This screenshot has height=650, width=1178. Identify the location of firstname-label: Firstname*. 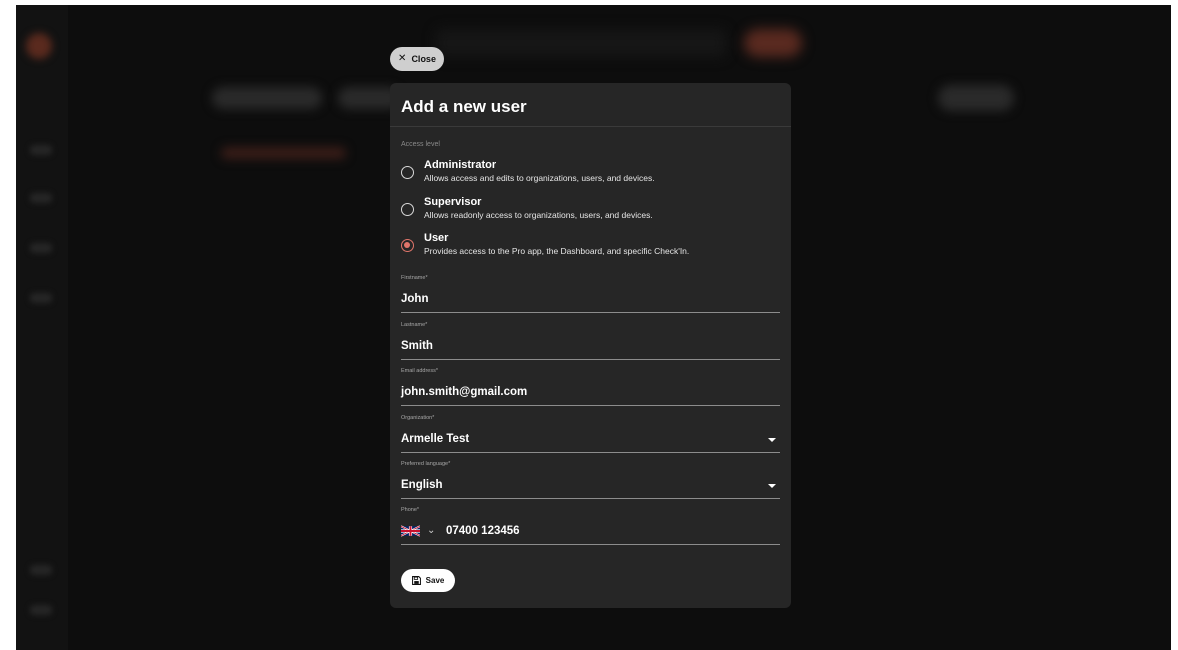
(414, 278).